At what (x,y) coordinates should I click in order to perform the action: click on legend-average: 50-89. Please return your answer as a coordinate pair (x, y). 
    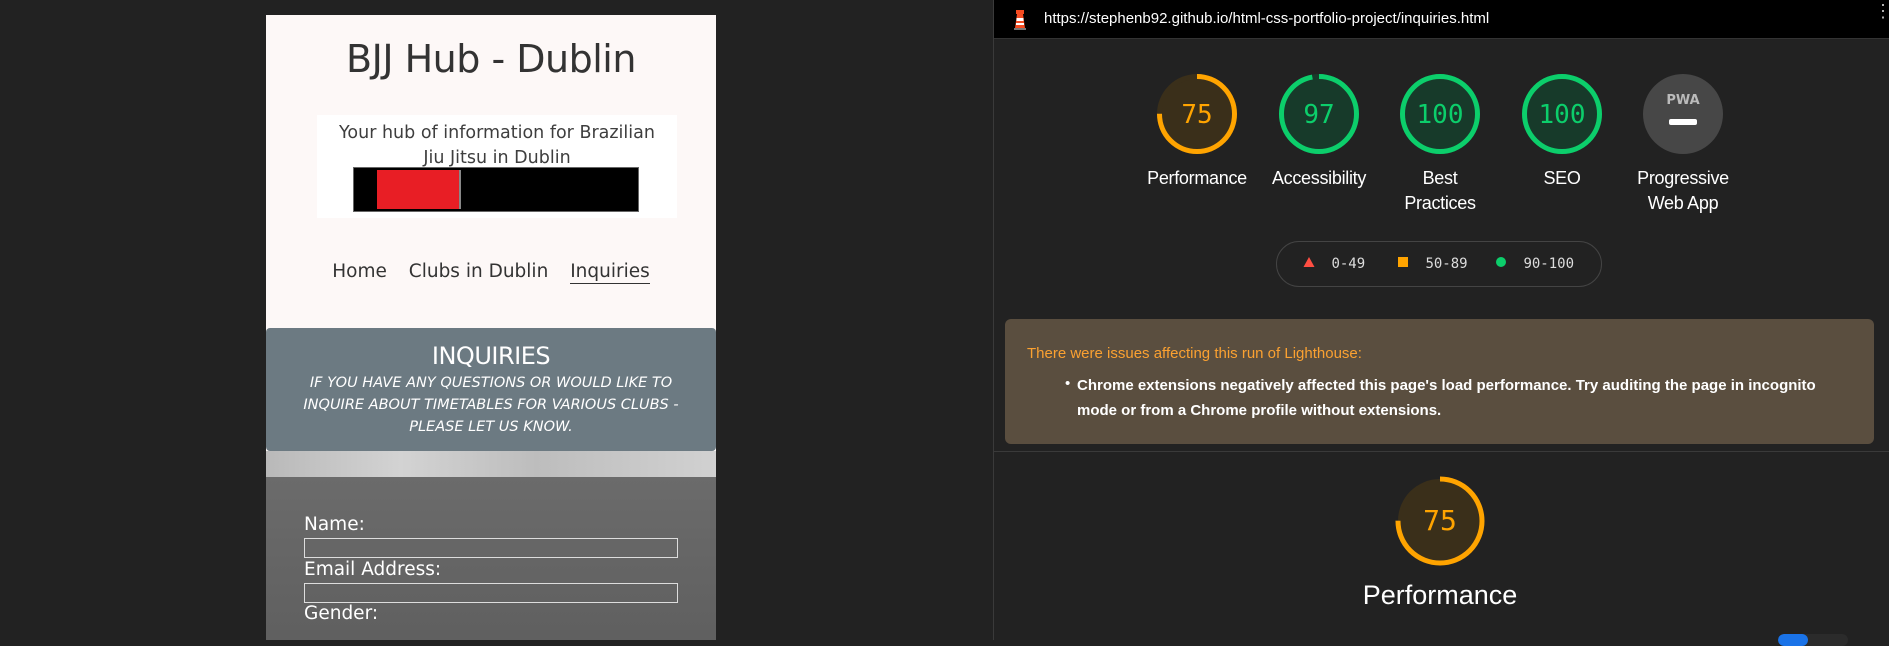
    Looking at the image, I should click on (1432, 264).